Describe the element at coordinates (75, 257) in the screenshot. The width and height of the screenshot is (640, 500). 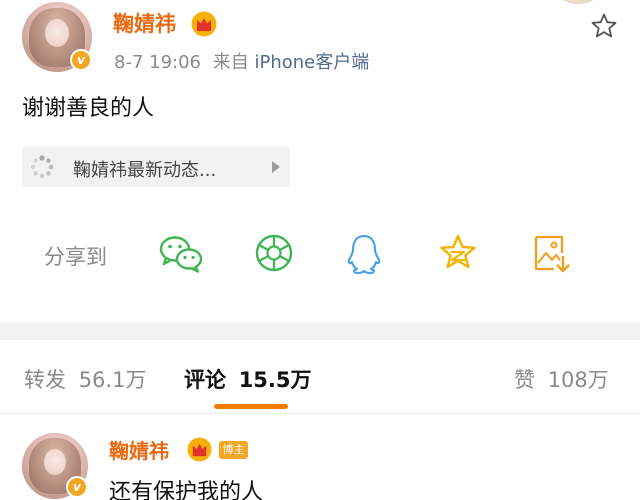
I see `share-label: 分享到` at that location.